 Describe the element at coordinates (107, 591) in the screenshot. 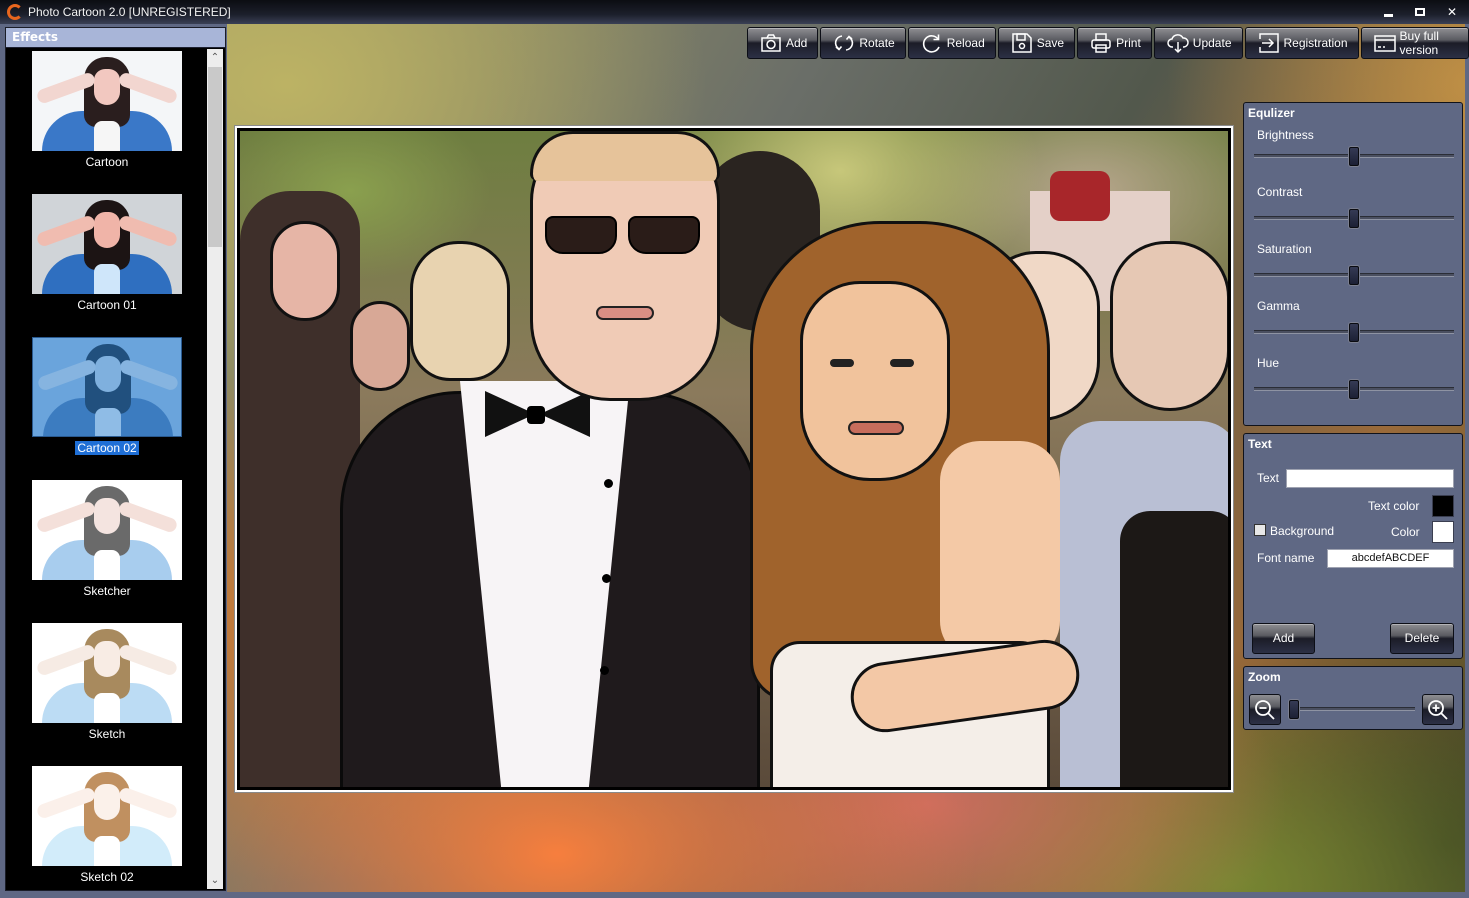

I see `effect-label: Sketcher` at that location.